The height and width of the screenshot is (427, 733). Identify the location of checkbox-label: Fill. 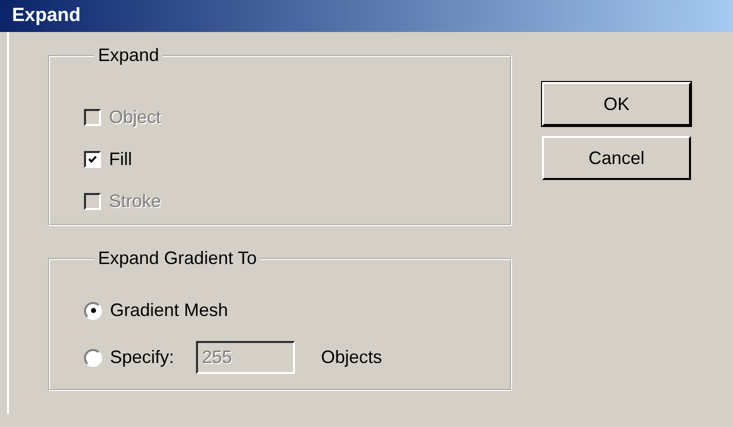
(120, 159).